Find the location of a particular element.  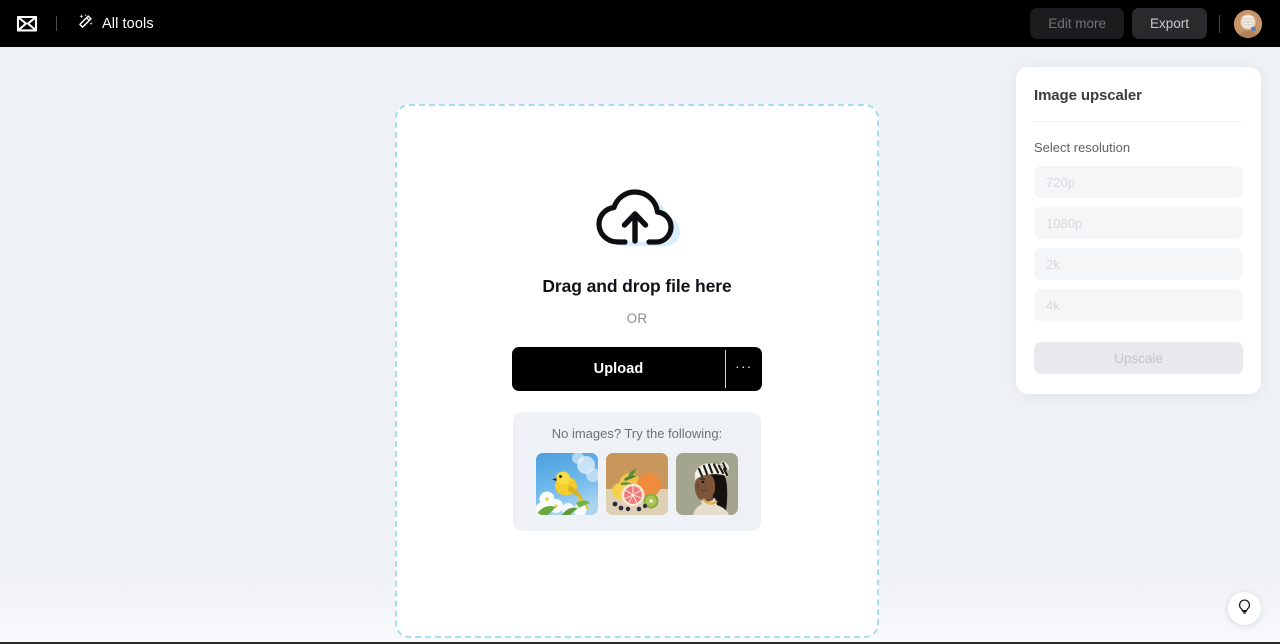

all-tools-button: All tools is located at coordinates (115, 24).